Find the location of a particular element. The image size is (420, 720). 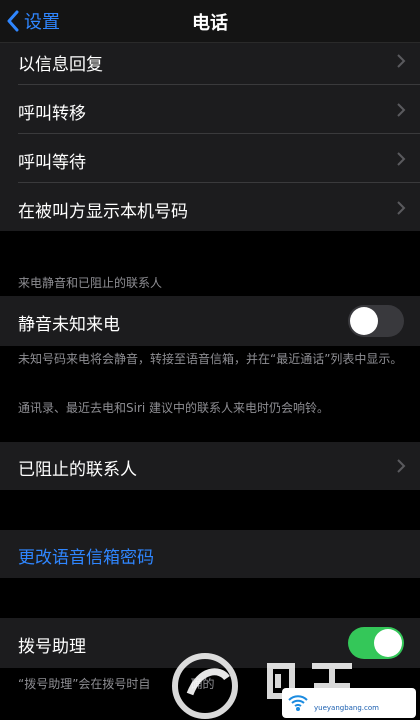

page-title: 电话 is located at coordinates (210, 23).